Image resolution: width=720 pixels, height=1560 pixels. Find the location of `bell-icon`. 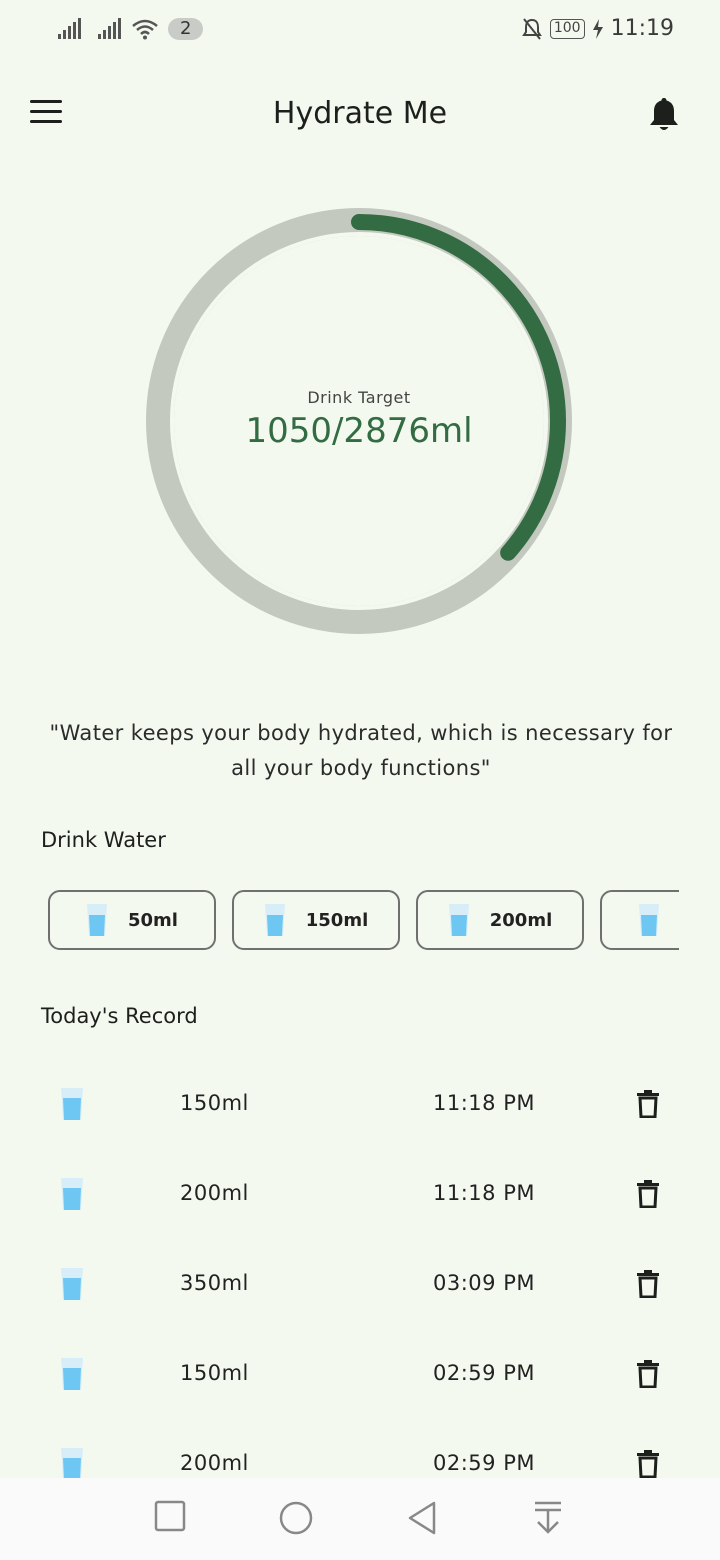

bell-icon is located at coordinates (664, 115).